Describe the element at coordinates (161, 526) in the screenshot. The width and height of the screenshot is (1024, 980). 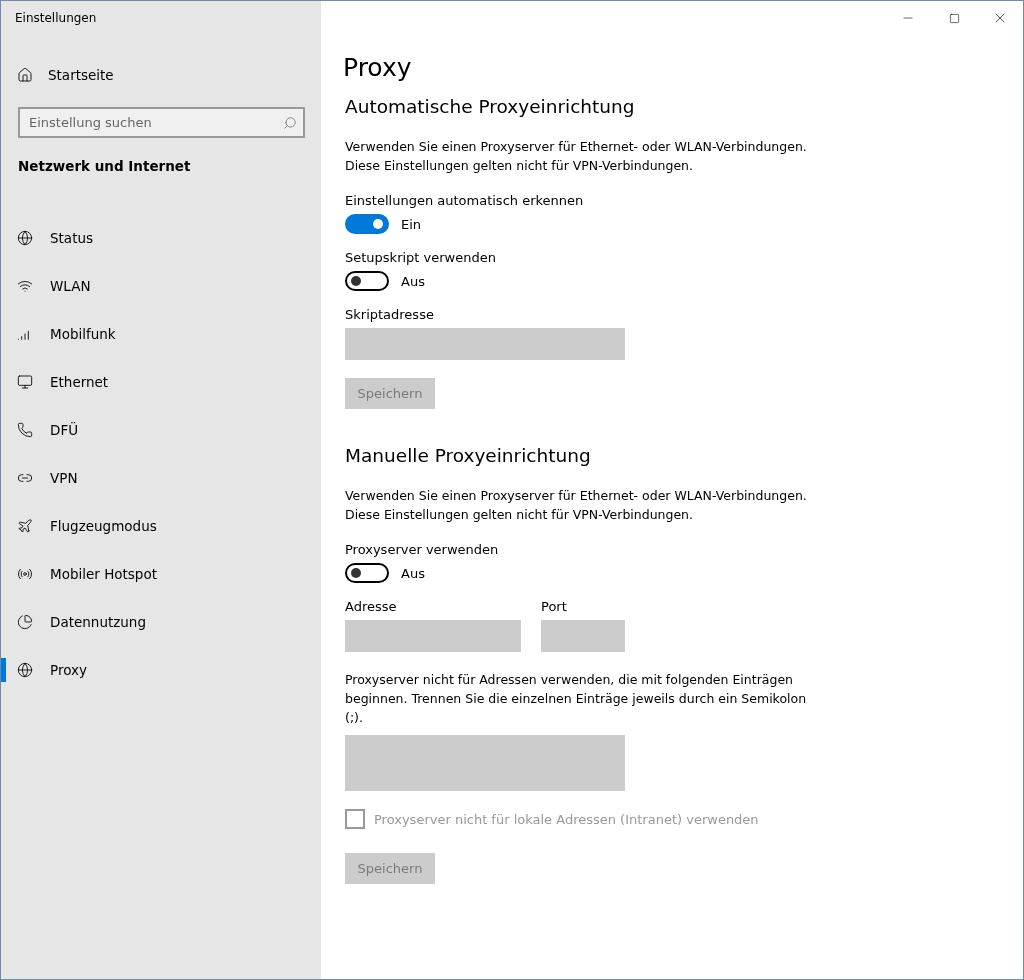
I see `nav-item: Flugzeugmodus` at that location.